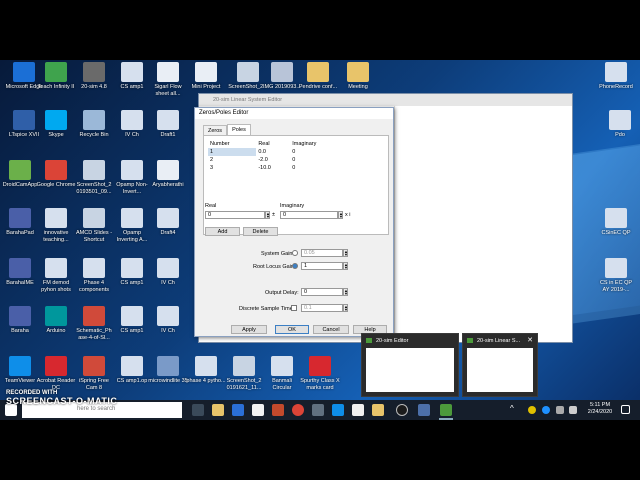 Image resolution: width=640 pixels, height=480 pixels. What do you see at coordinates (20, 272) in the screenshot?
I see `desktop-icon: BarahaIME` at bounding box center [20, 272].